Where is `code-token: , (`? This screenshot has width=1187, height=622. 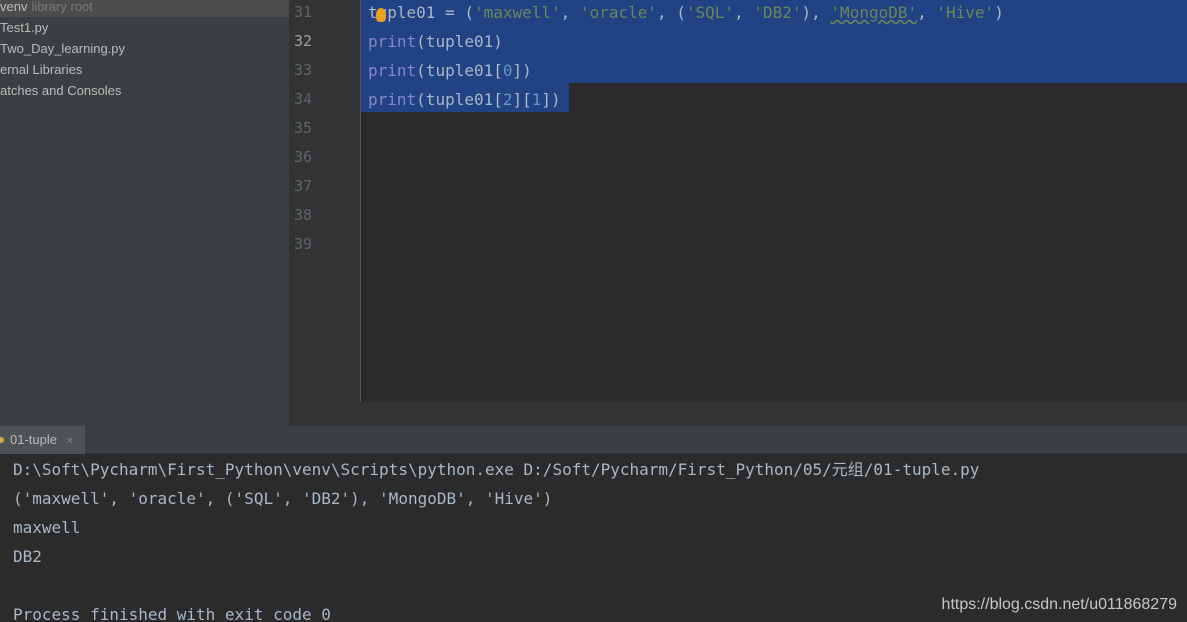
code-token: , ( is located at coordinates (671, 12).